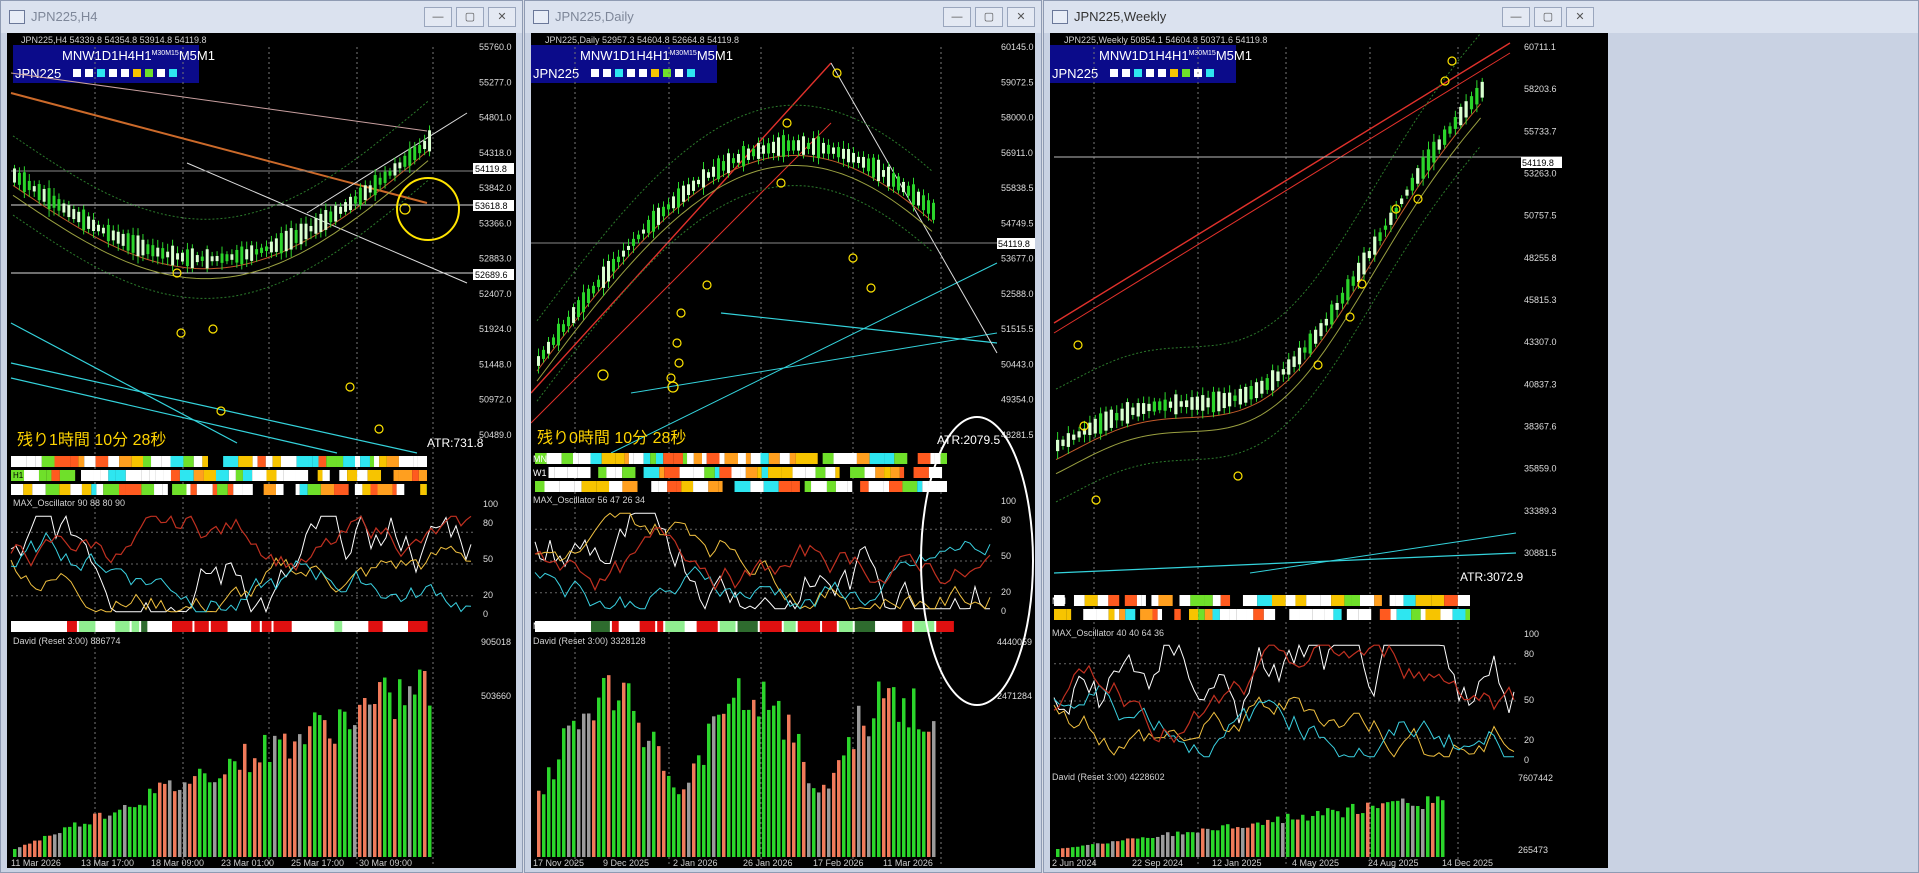  What do you see at coordinates (763, 561) in the screenshot?
I see `max-oscillator-panel` at bounding box center [763, 561].